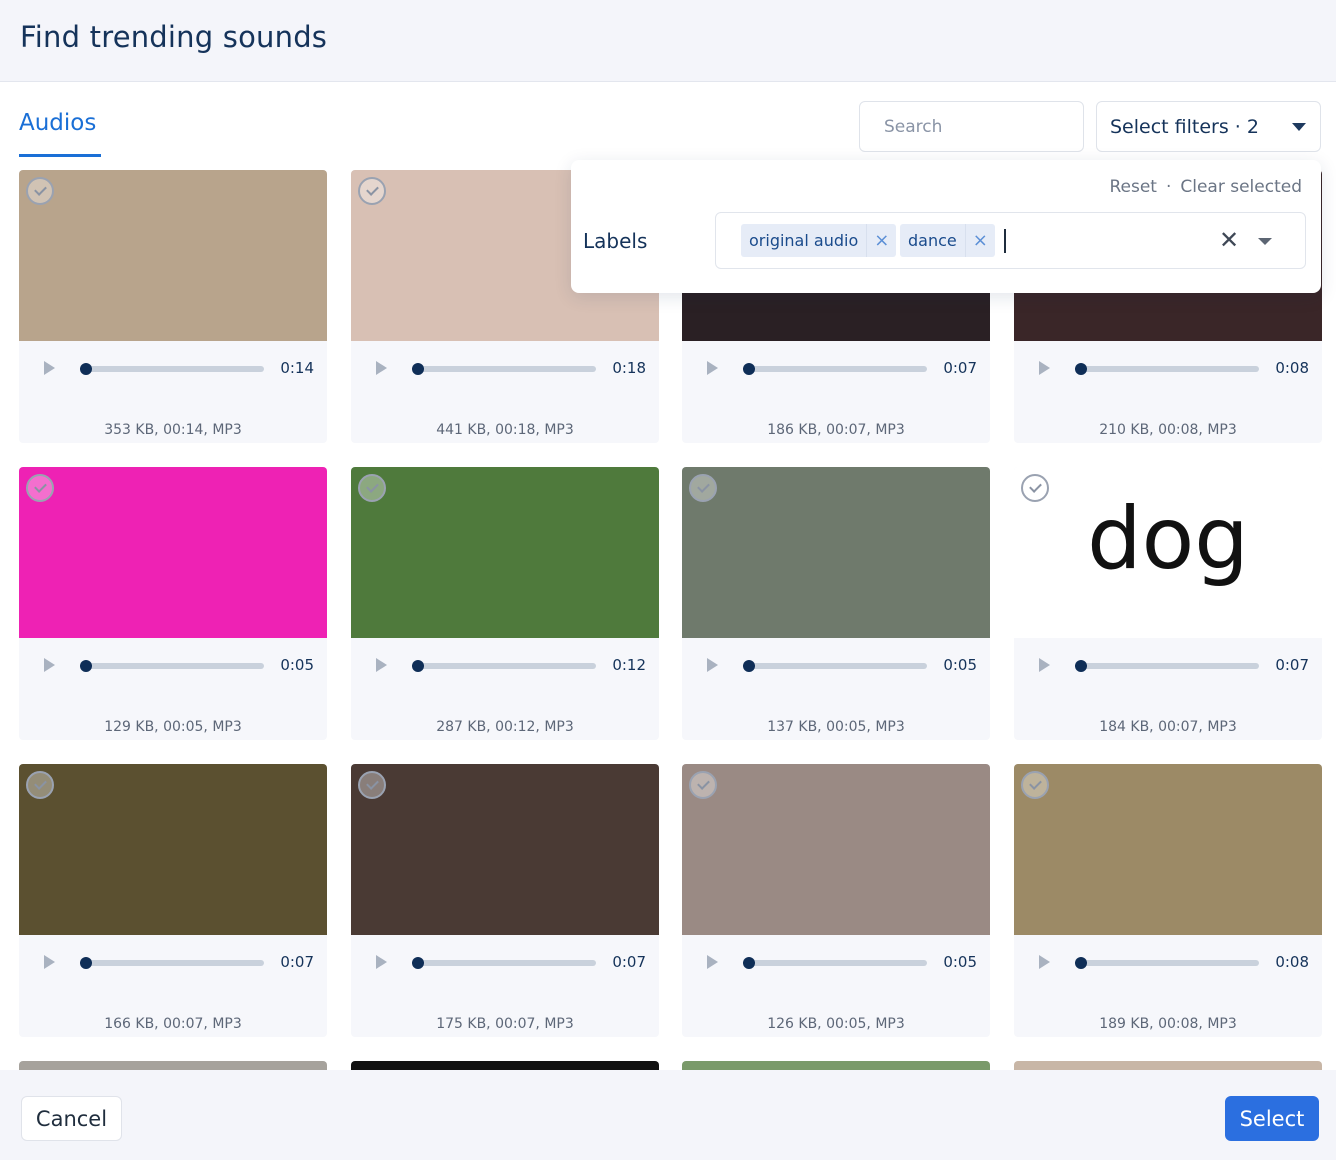  Describe the element at coordinates (836, 603) in the screenshot. I see `audio-card: 0:05 137 KB, 00:05, MP3` at that location.